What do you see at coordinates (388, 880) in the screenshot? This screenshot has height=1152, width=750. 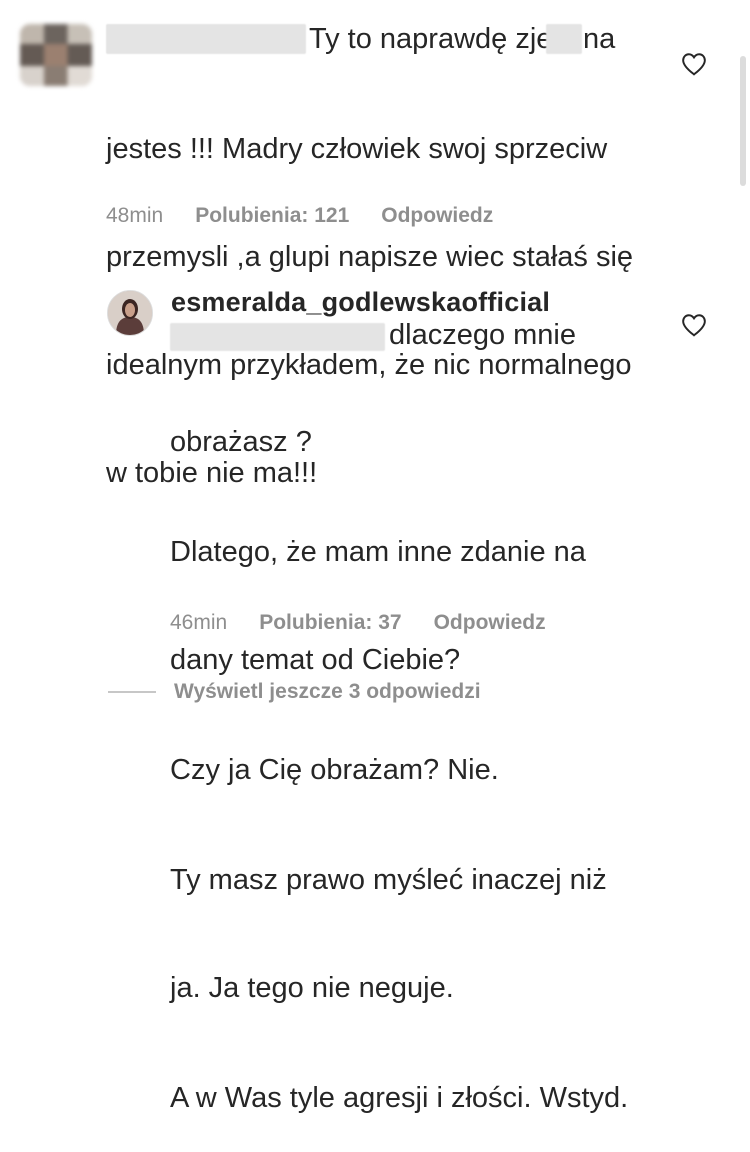 I see `reply-line: Ty masz prawo myśleć inaczej niż` at bounding box center [388, 880].